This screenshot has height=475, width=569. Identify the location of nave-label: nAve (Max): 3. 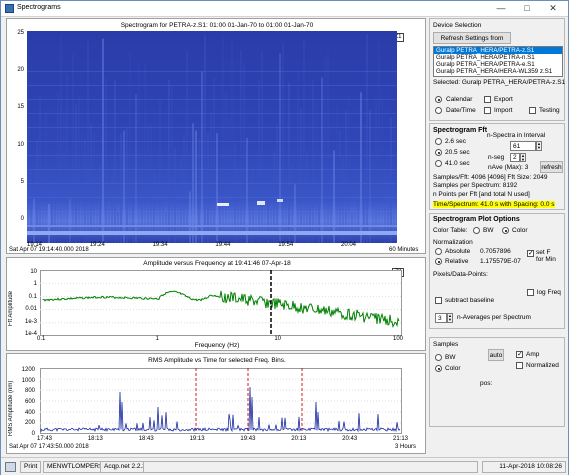
(508, 167).